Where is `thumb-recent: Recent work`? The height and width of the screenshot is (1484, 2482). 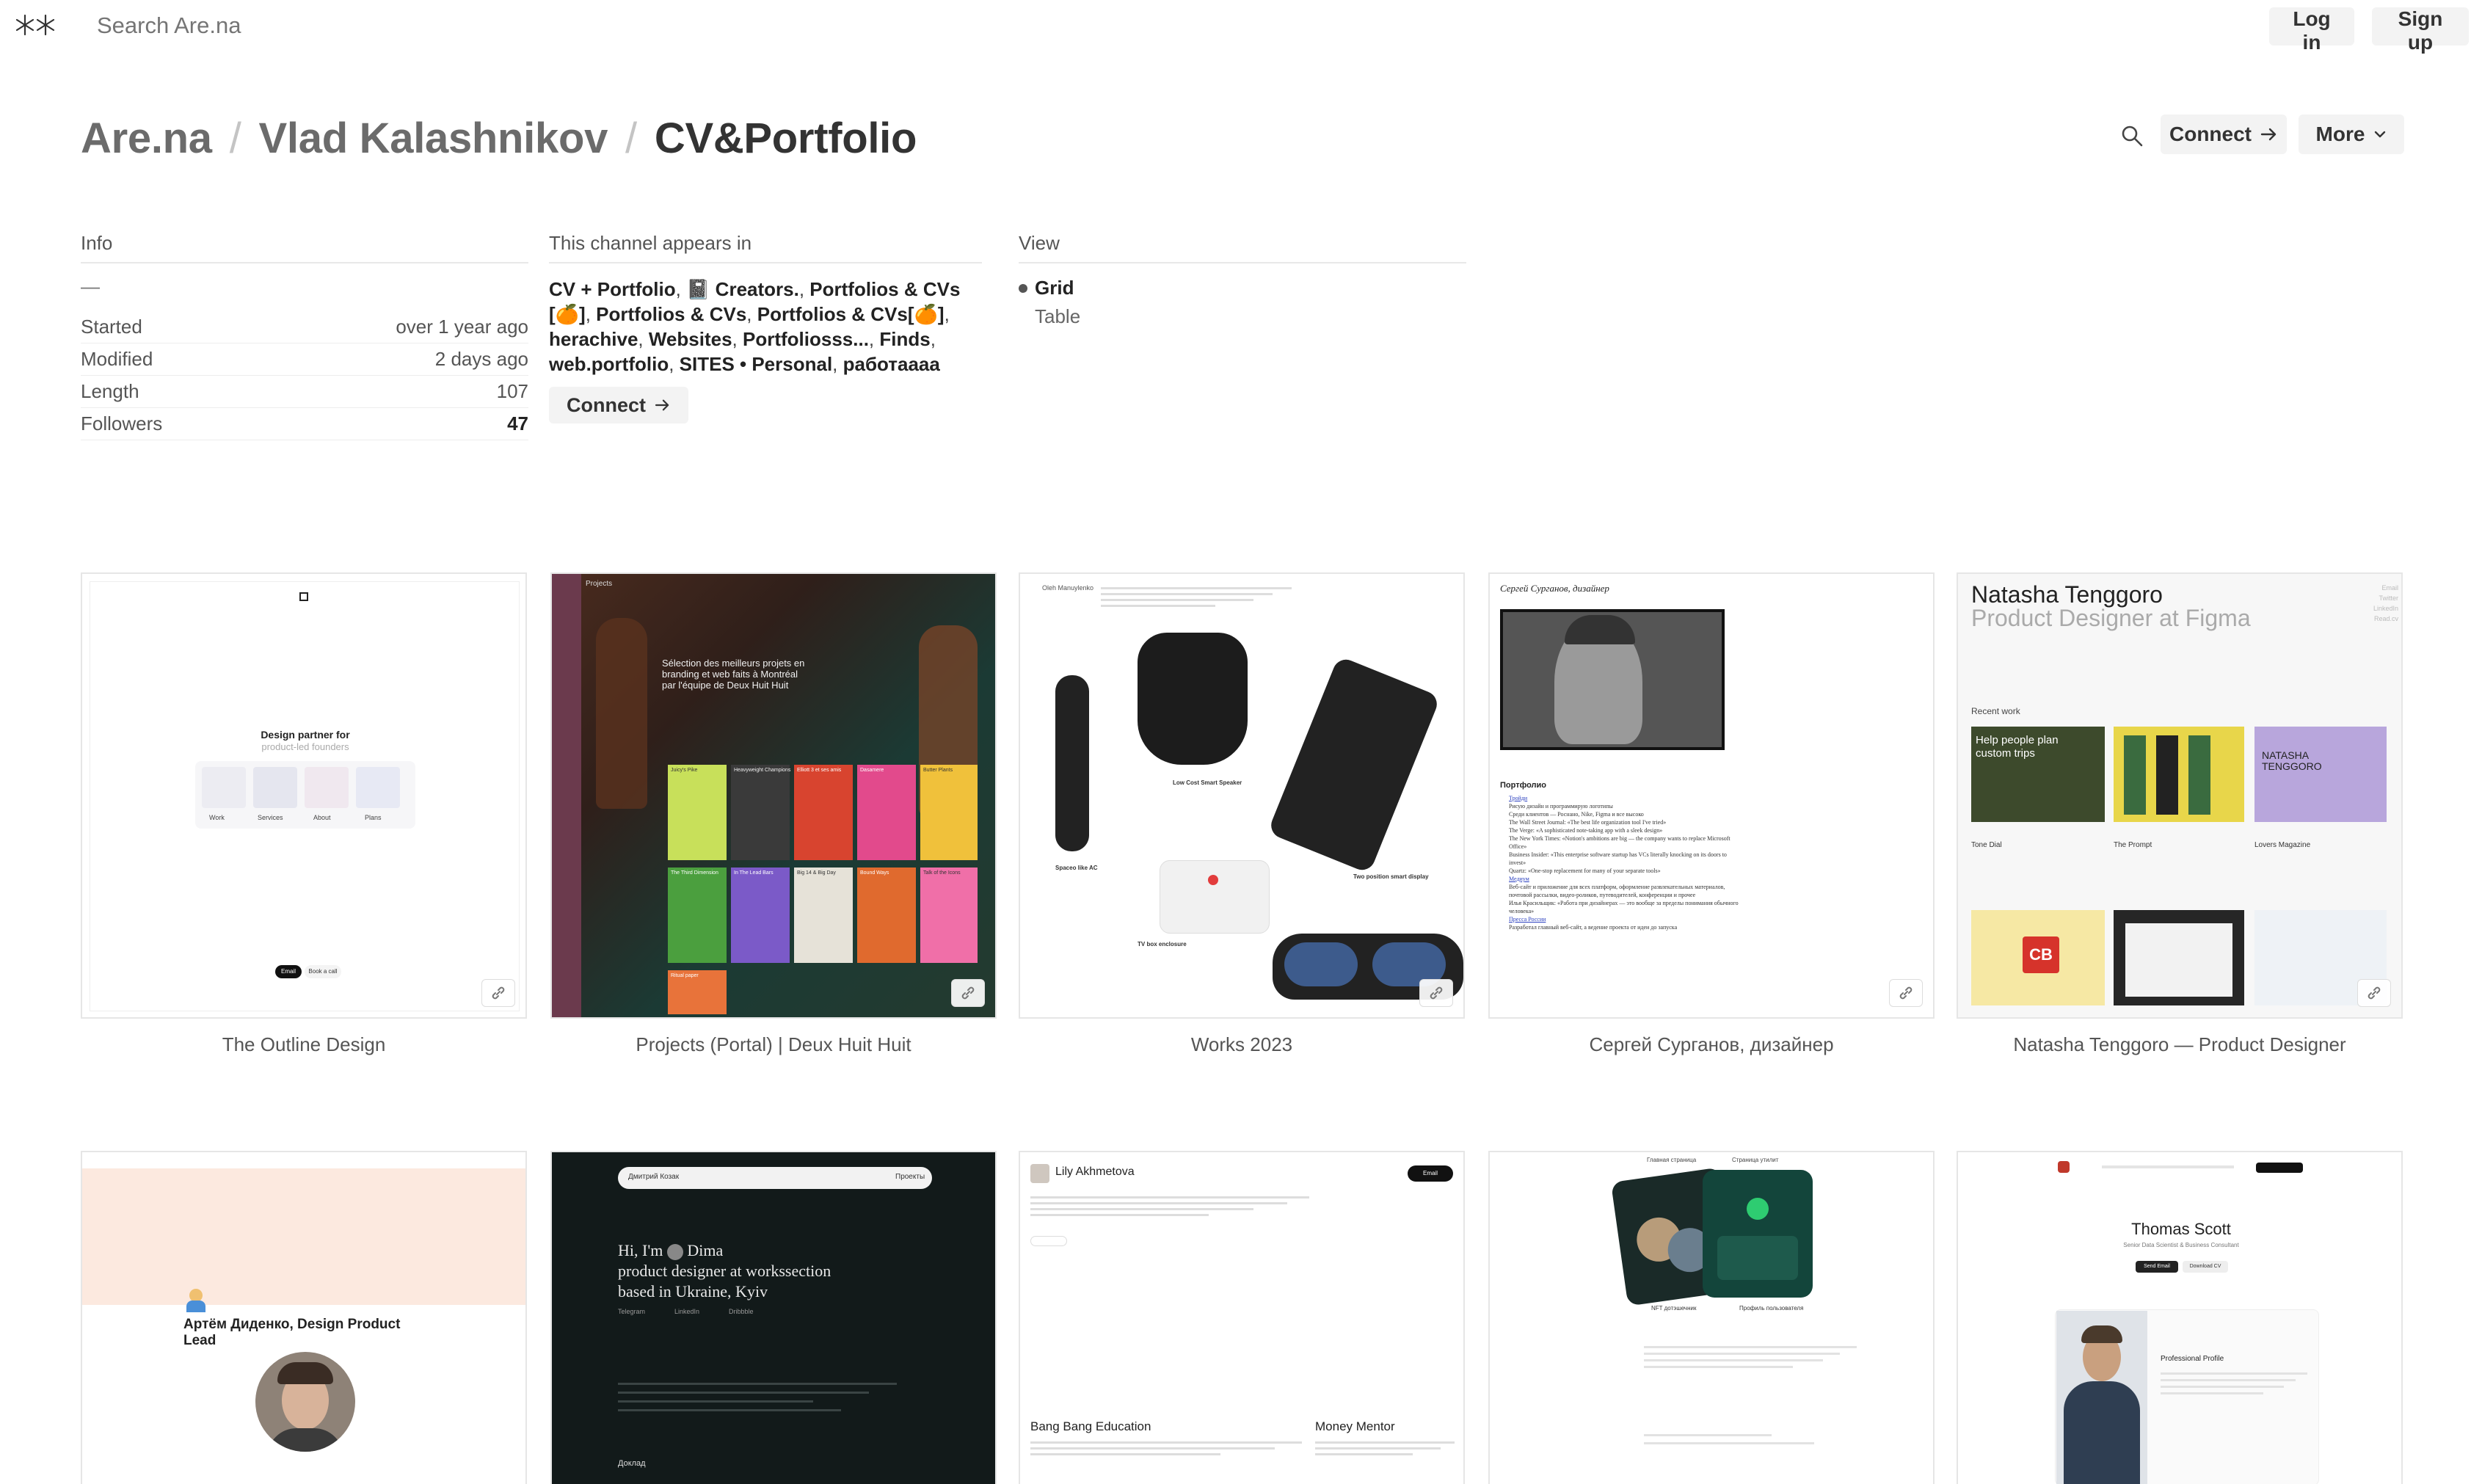
thumb-recent: Recent work is located at coordinates (1995, 711).